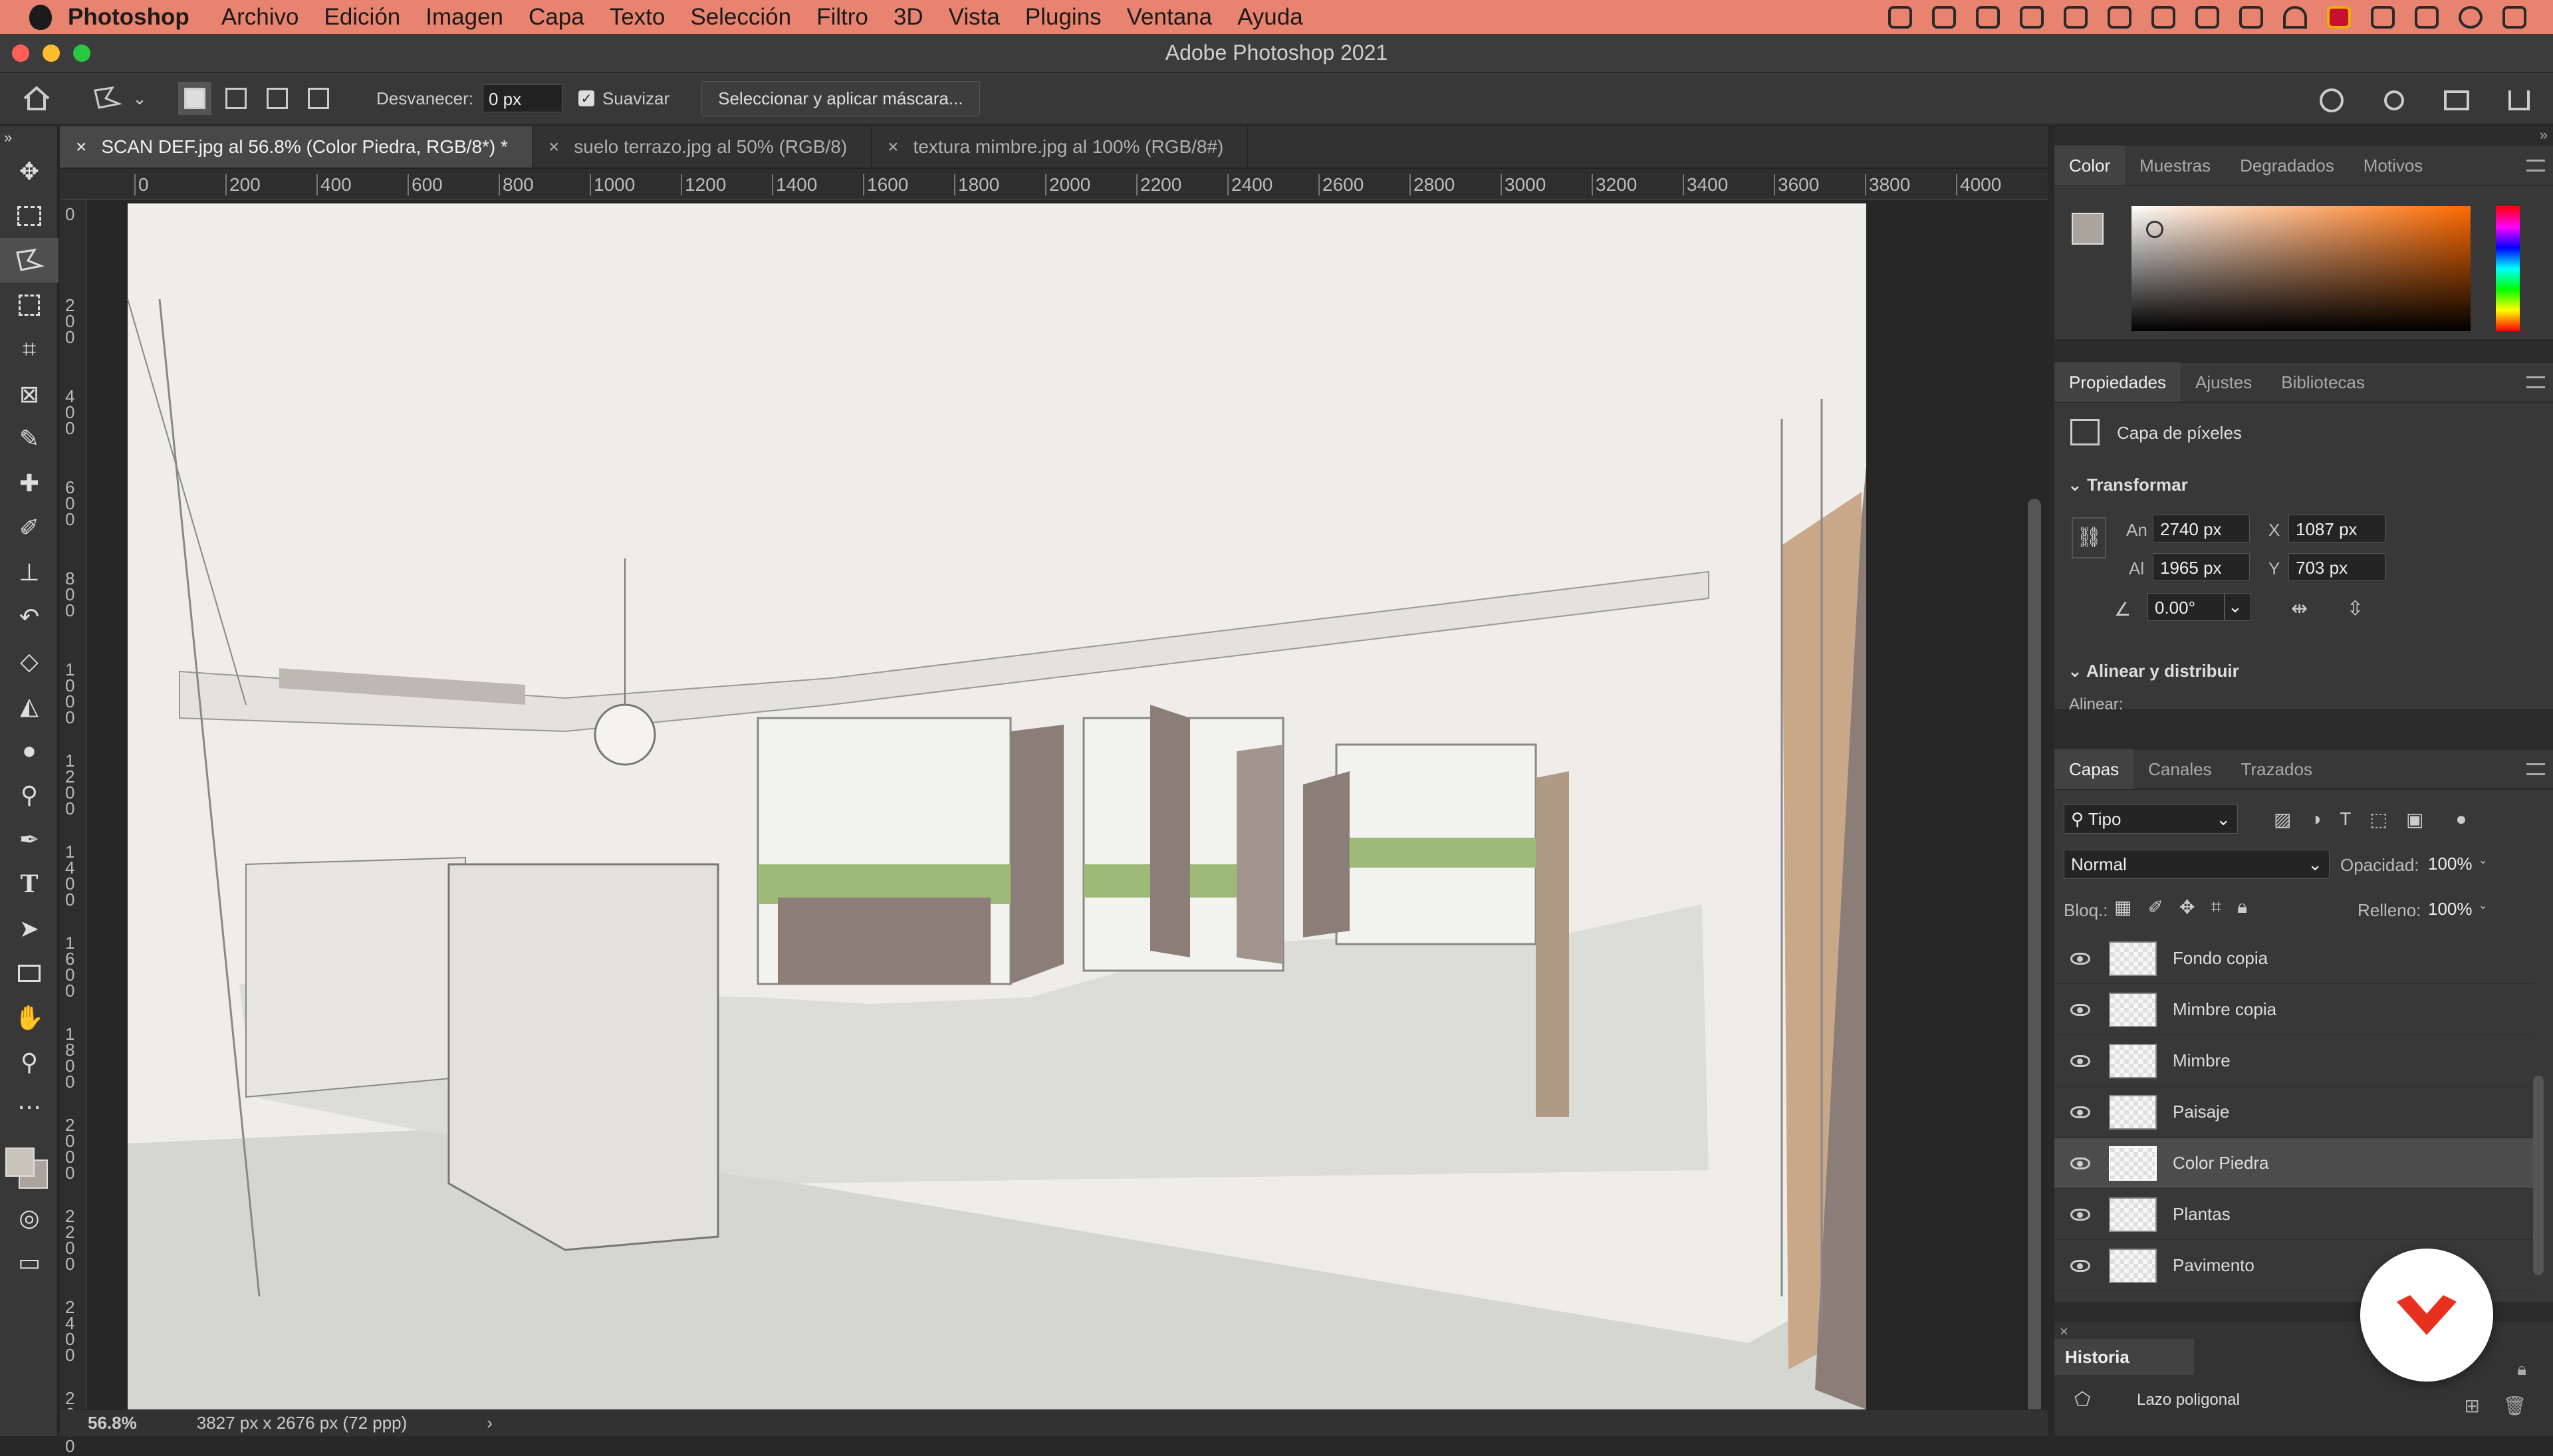 This screenshot has width=2553, height=1456. Describe the element at coordinates (362, 17) in the screenshot. I see `menu-edicion: Edición` at that location.